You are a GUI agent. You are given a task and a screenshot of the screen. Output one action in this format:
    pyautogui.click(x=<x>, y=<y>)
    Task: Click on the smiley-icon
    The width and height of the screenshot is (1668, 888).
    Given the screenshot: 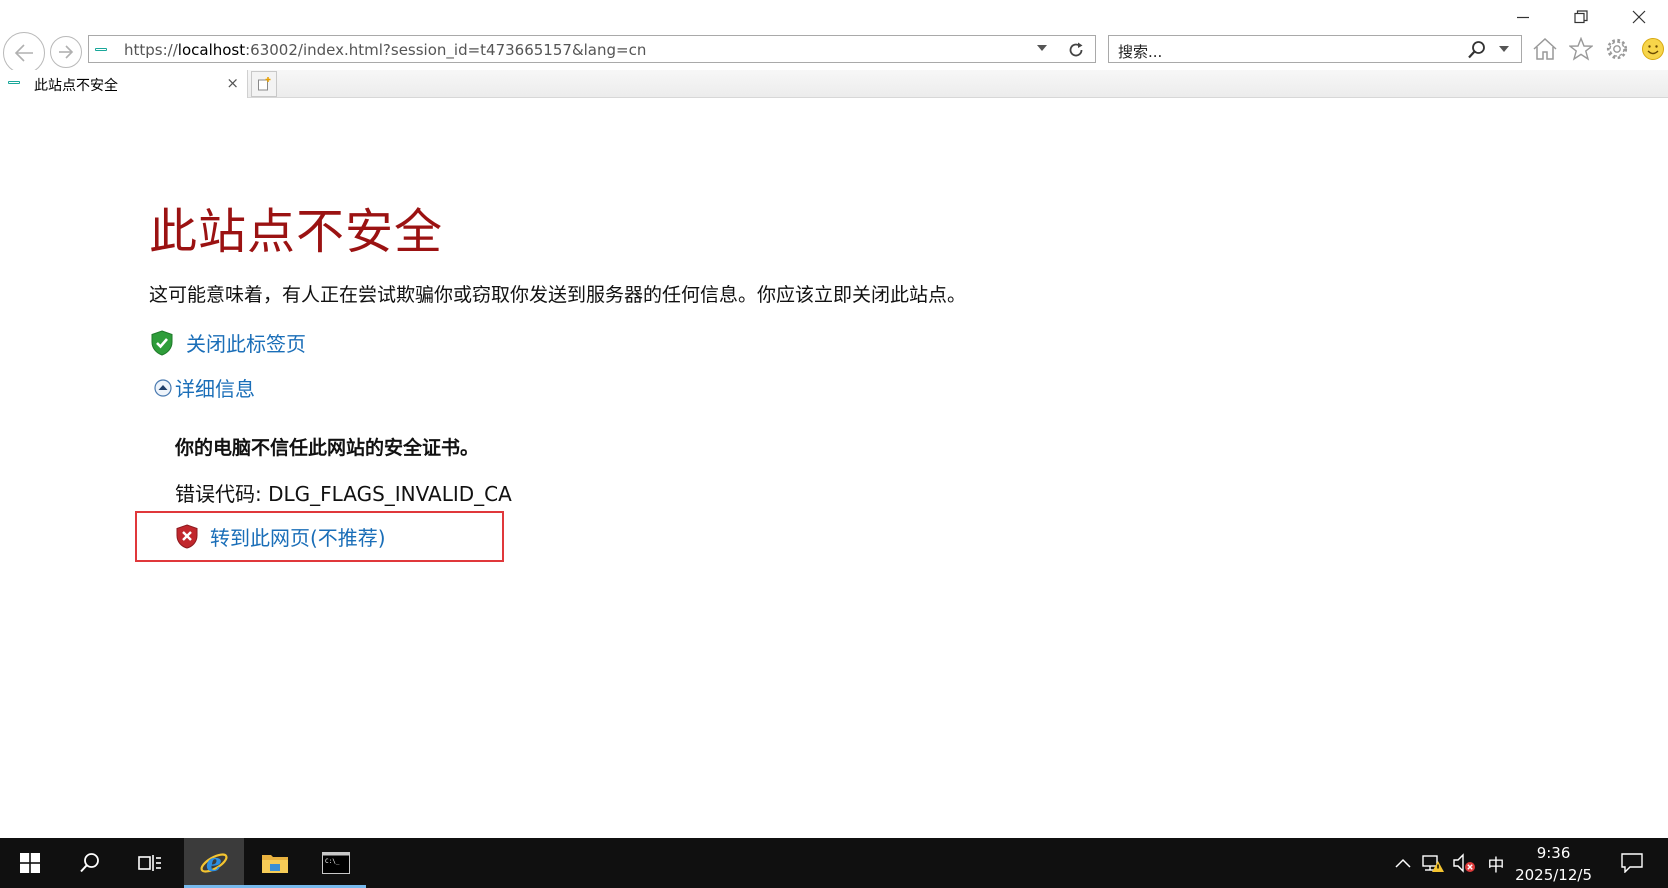 What is the action you would take?
    pyautogui.click(x=1653, y=49)
    